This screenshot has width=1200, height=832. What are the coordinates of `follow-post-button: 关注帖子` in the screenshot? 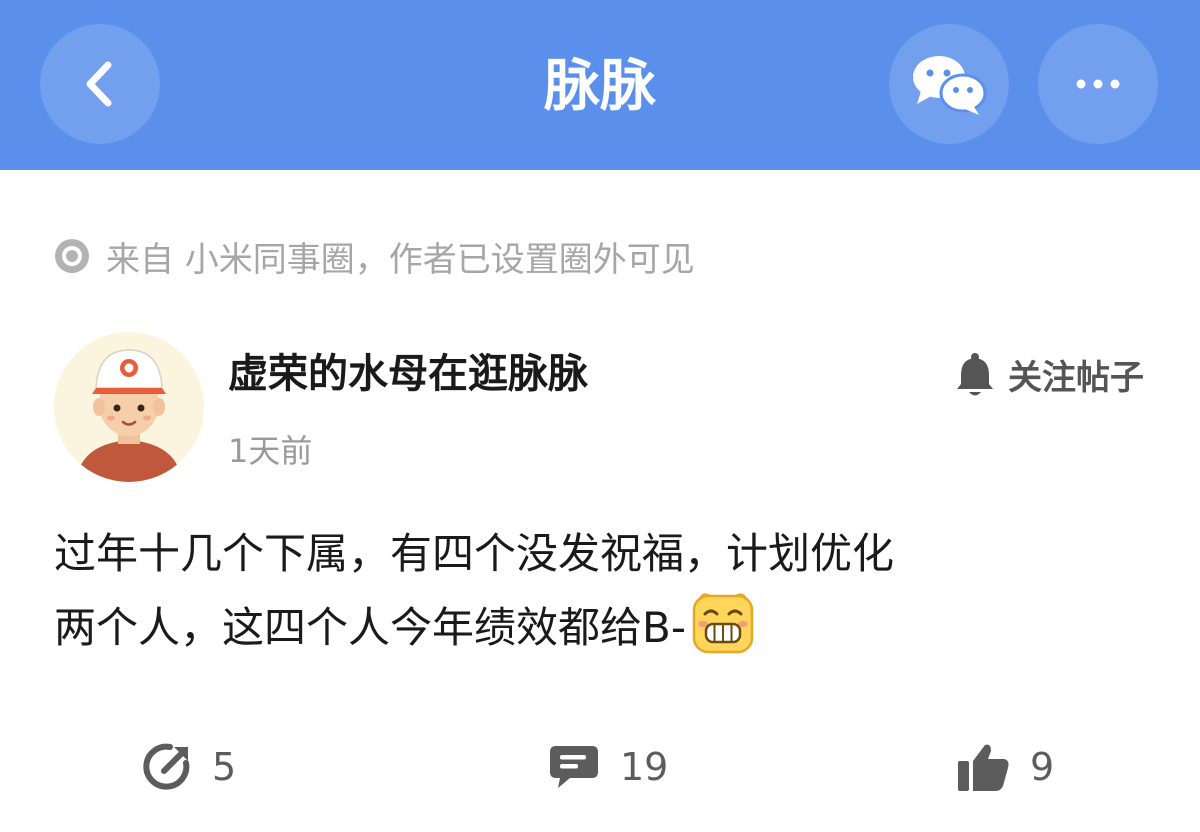 It's located at (1049, 374).